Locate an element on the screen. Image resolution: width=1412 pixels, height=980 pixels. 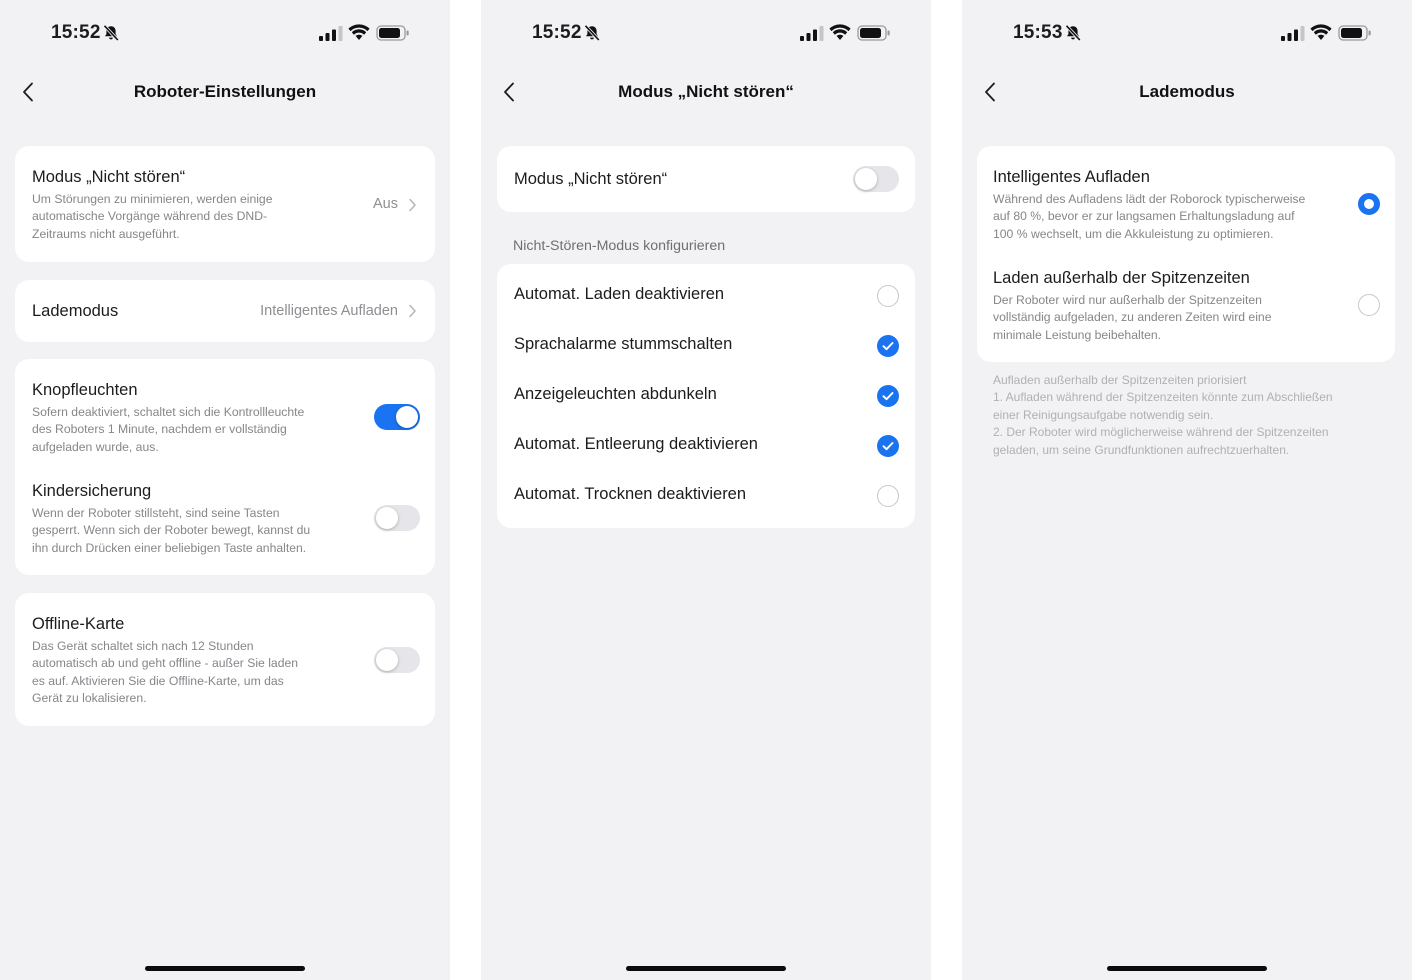
charge-mode-title: Lademodus is located at coordinates (75, 311).